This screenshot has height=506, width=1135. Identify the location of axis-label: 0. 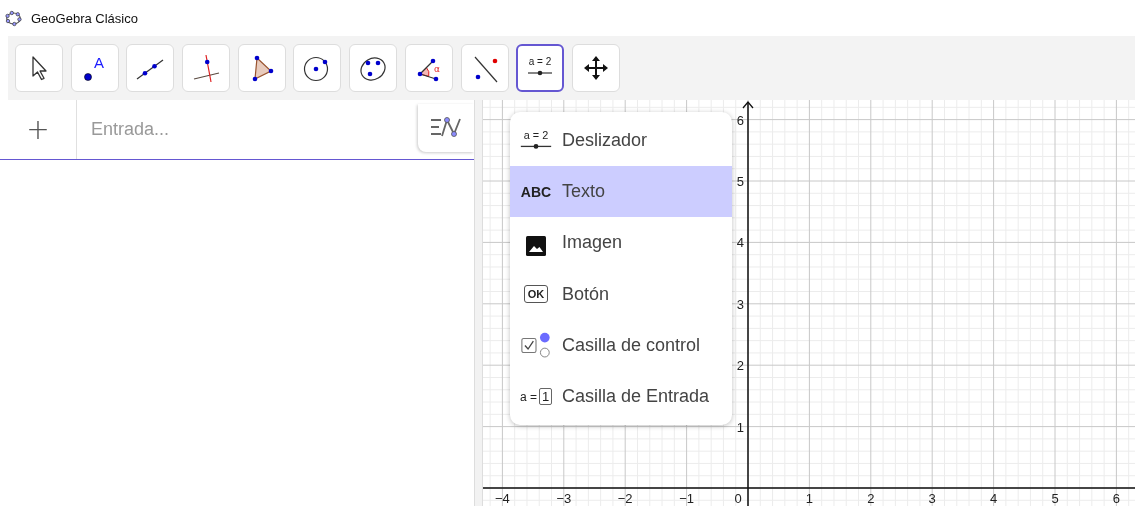
(738, 498).